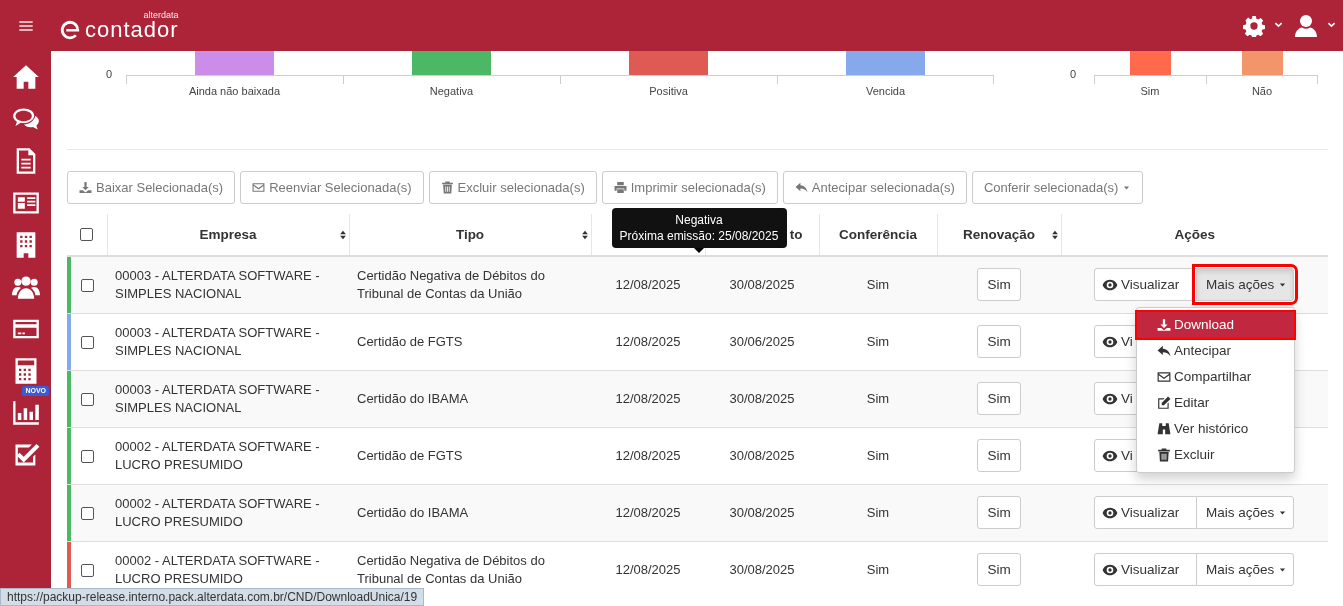  Describe the element at coordinates (1215, 403) in the screenshot. I see `menu-item: Editar` at that location.